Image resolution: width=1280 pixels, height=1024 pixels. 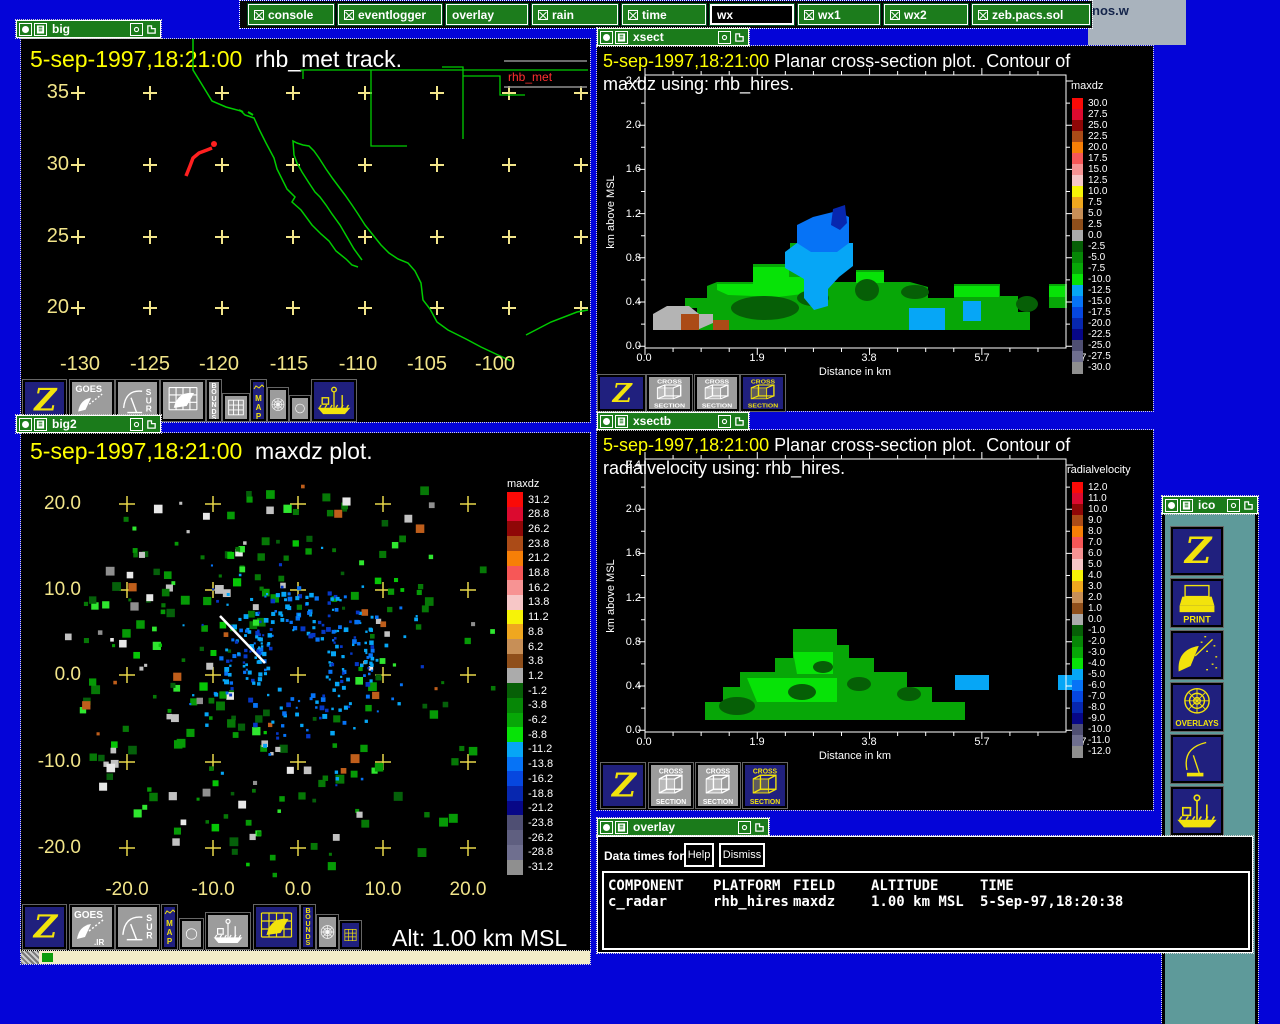 I want to click on horizontal-scrollbar, so click(x=305, y=957).